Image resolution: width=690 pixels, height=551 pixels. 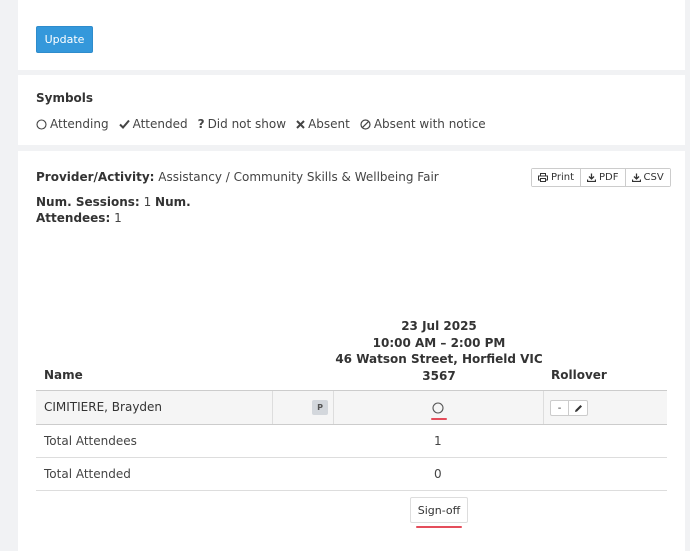 What do you see at coordinates (160, 124) in the screenshot?
I see `symbol-label: Attended` at bounding box center [160, 124].